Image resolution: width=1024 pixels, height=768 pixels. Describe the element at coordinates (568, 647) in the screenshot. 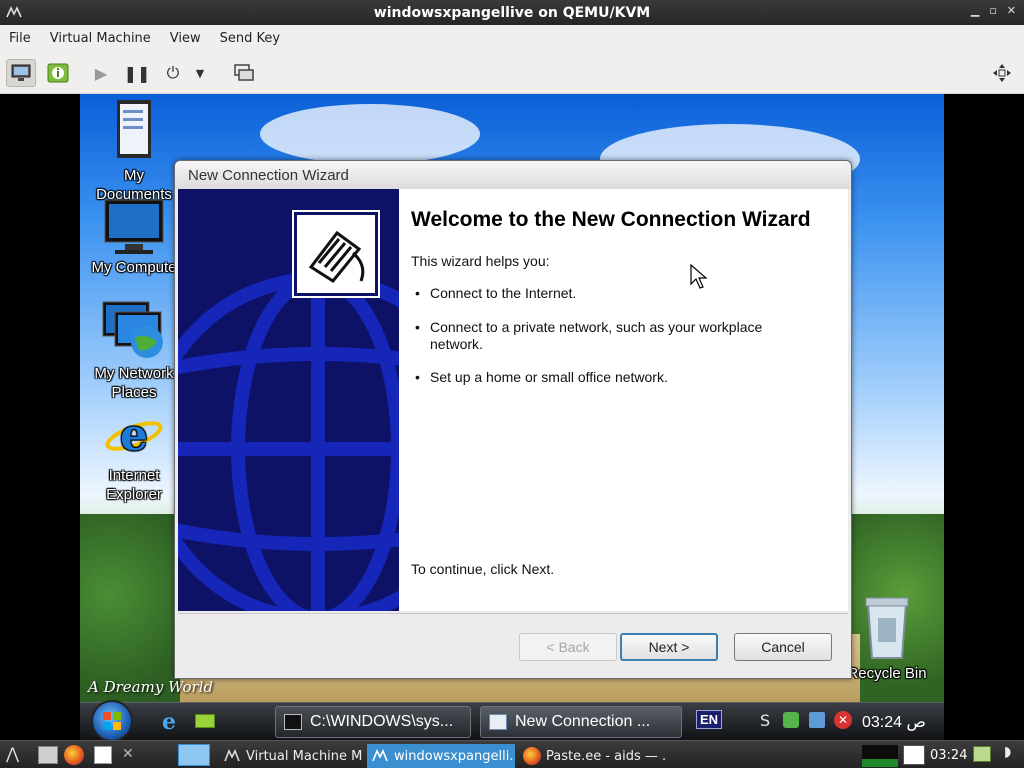

I see `back-button: < Back` at that location.